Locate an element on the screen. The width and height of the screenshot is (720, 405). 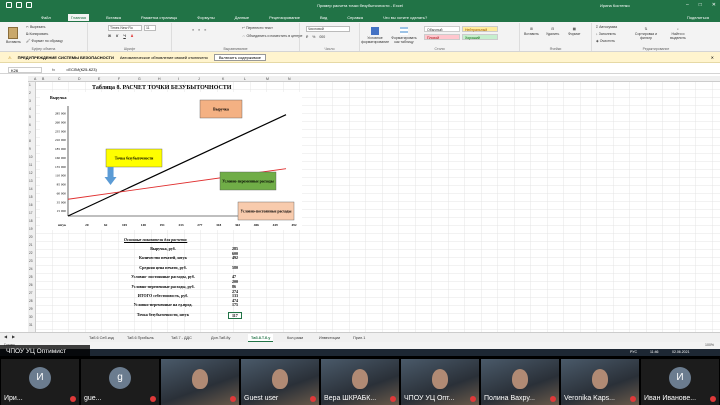
column-header: L is located at coordinates (245, 79).